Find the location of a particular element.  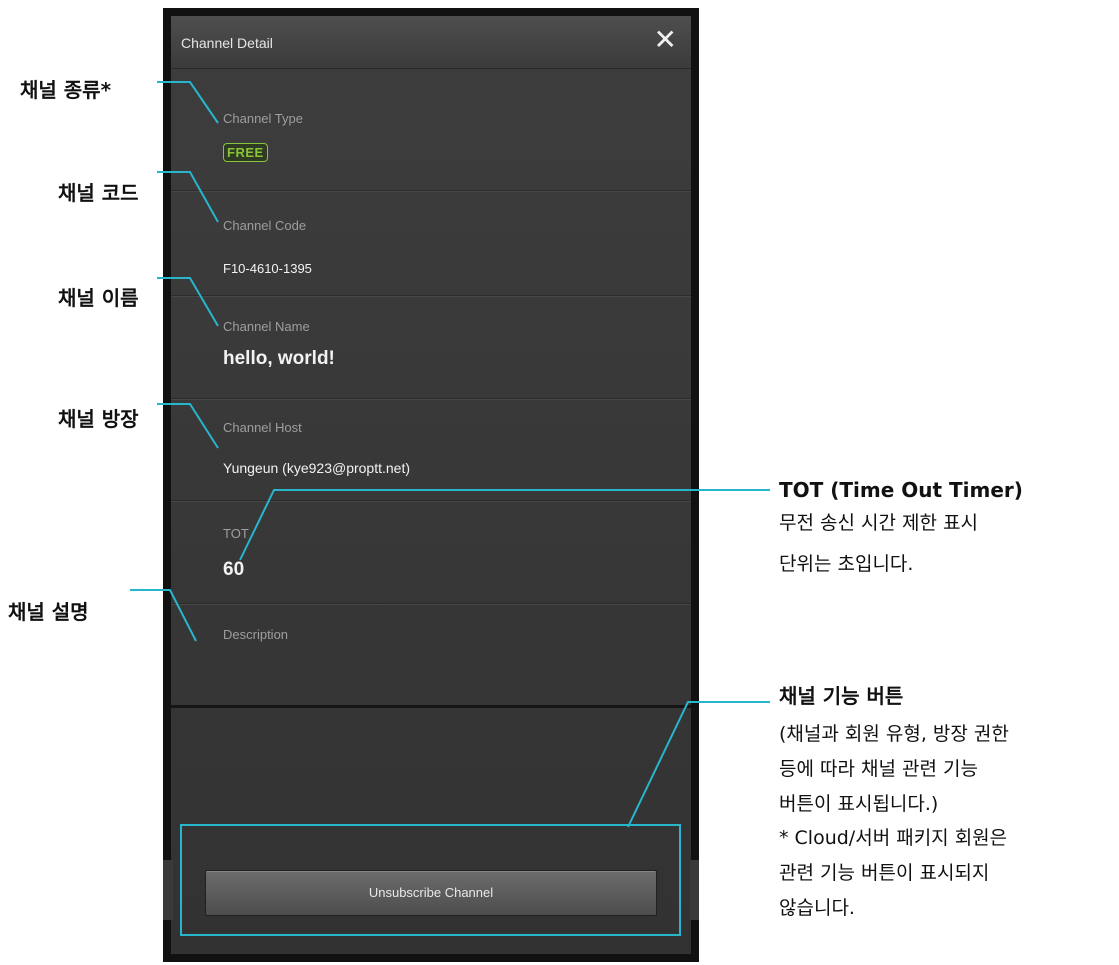

annotation-function-line1: (채널과 회원 유형, 방장 권한 is located at coordinates (894, 734).